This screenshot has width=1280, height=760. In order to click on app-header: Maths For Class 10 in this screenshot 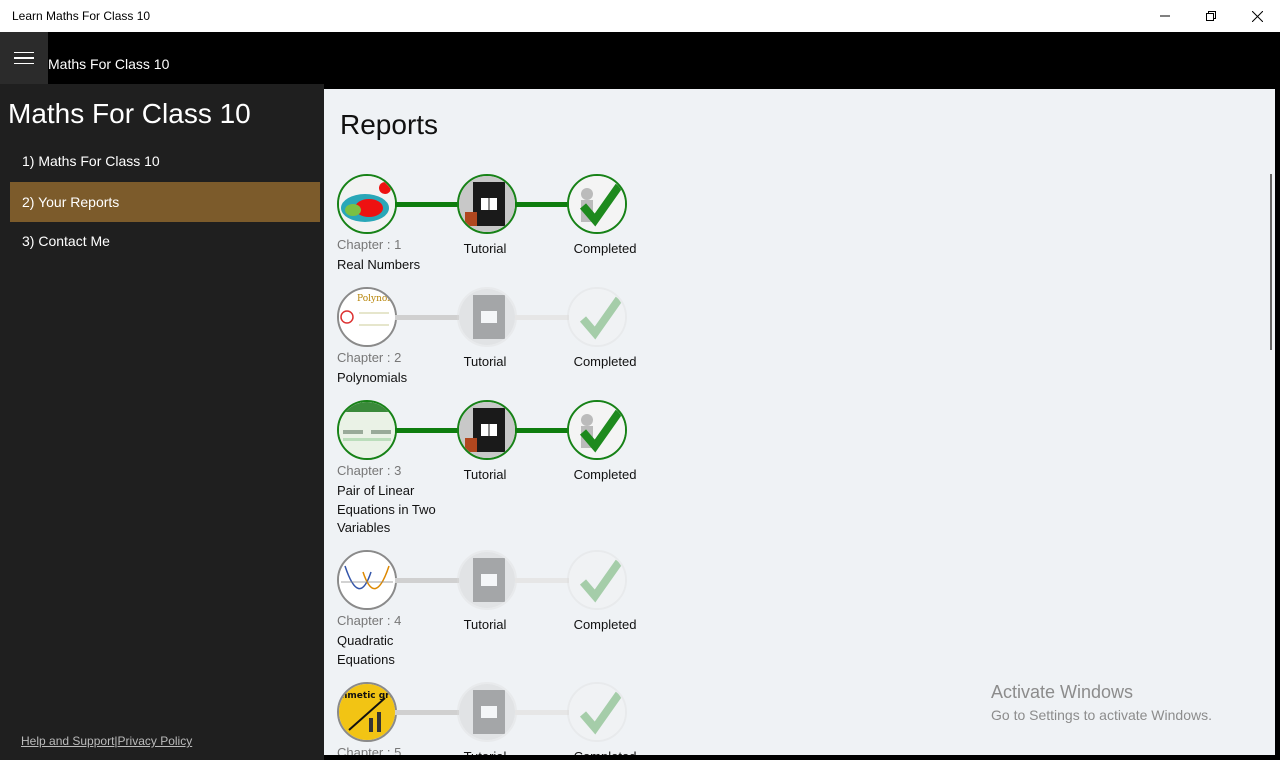, I will do `click(640, 58)`.